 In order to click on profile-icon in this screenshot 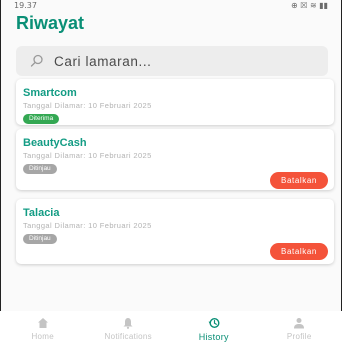, I will do `click(299, 323)`.